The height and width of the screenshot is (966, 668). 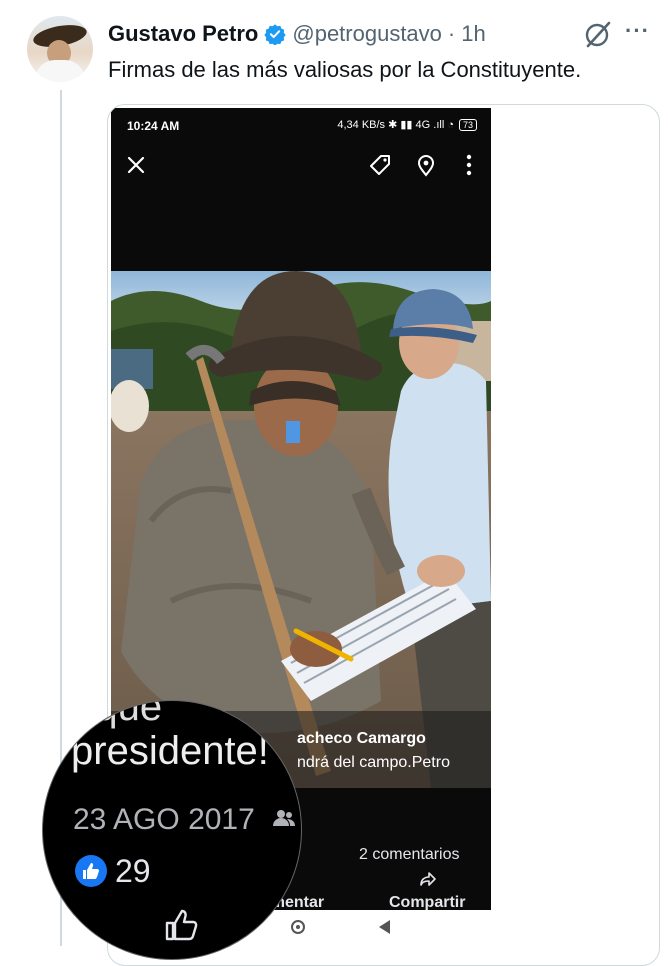 What do you see at coordinates (275, 34) in the screenshot?
I see `verified-badge-icon` at bounding box center [275, 34].